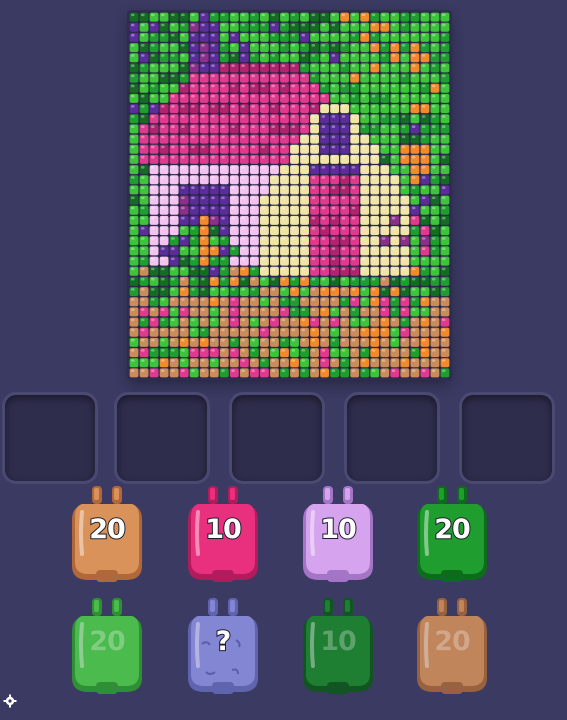 This screenshot has height=720, width=567. I want to click on jar-count: ?, so click(224, 641).